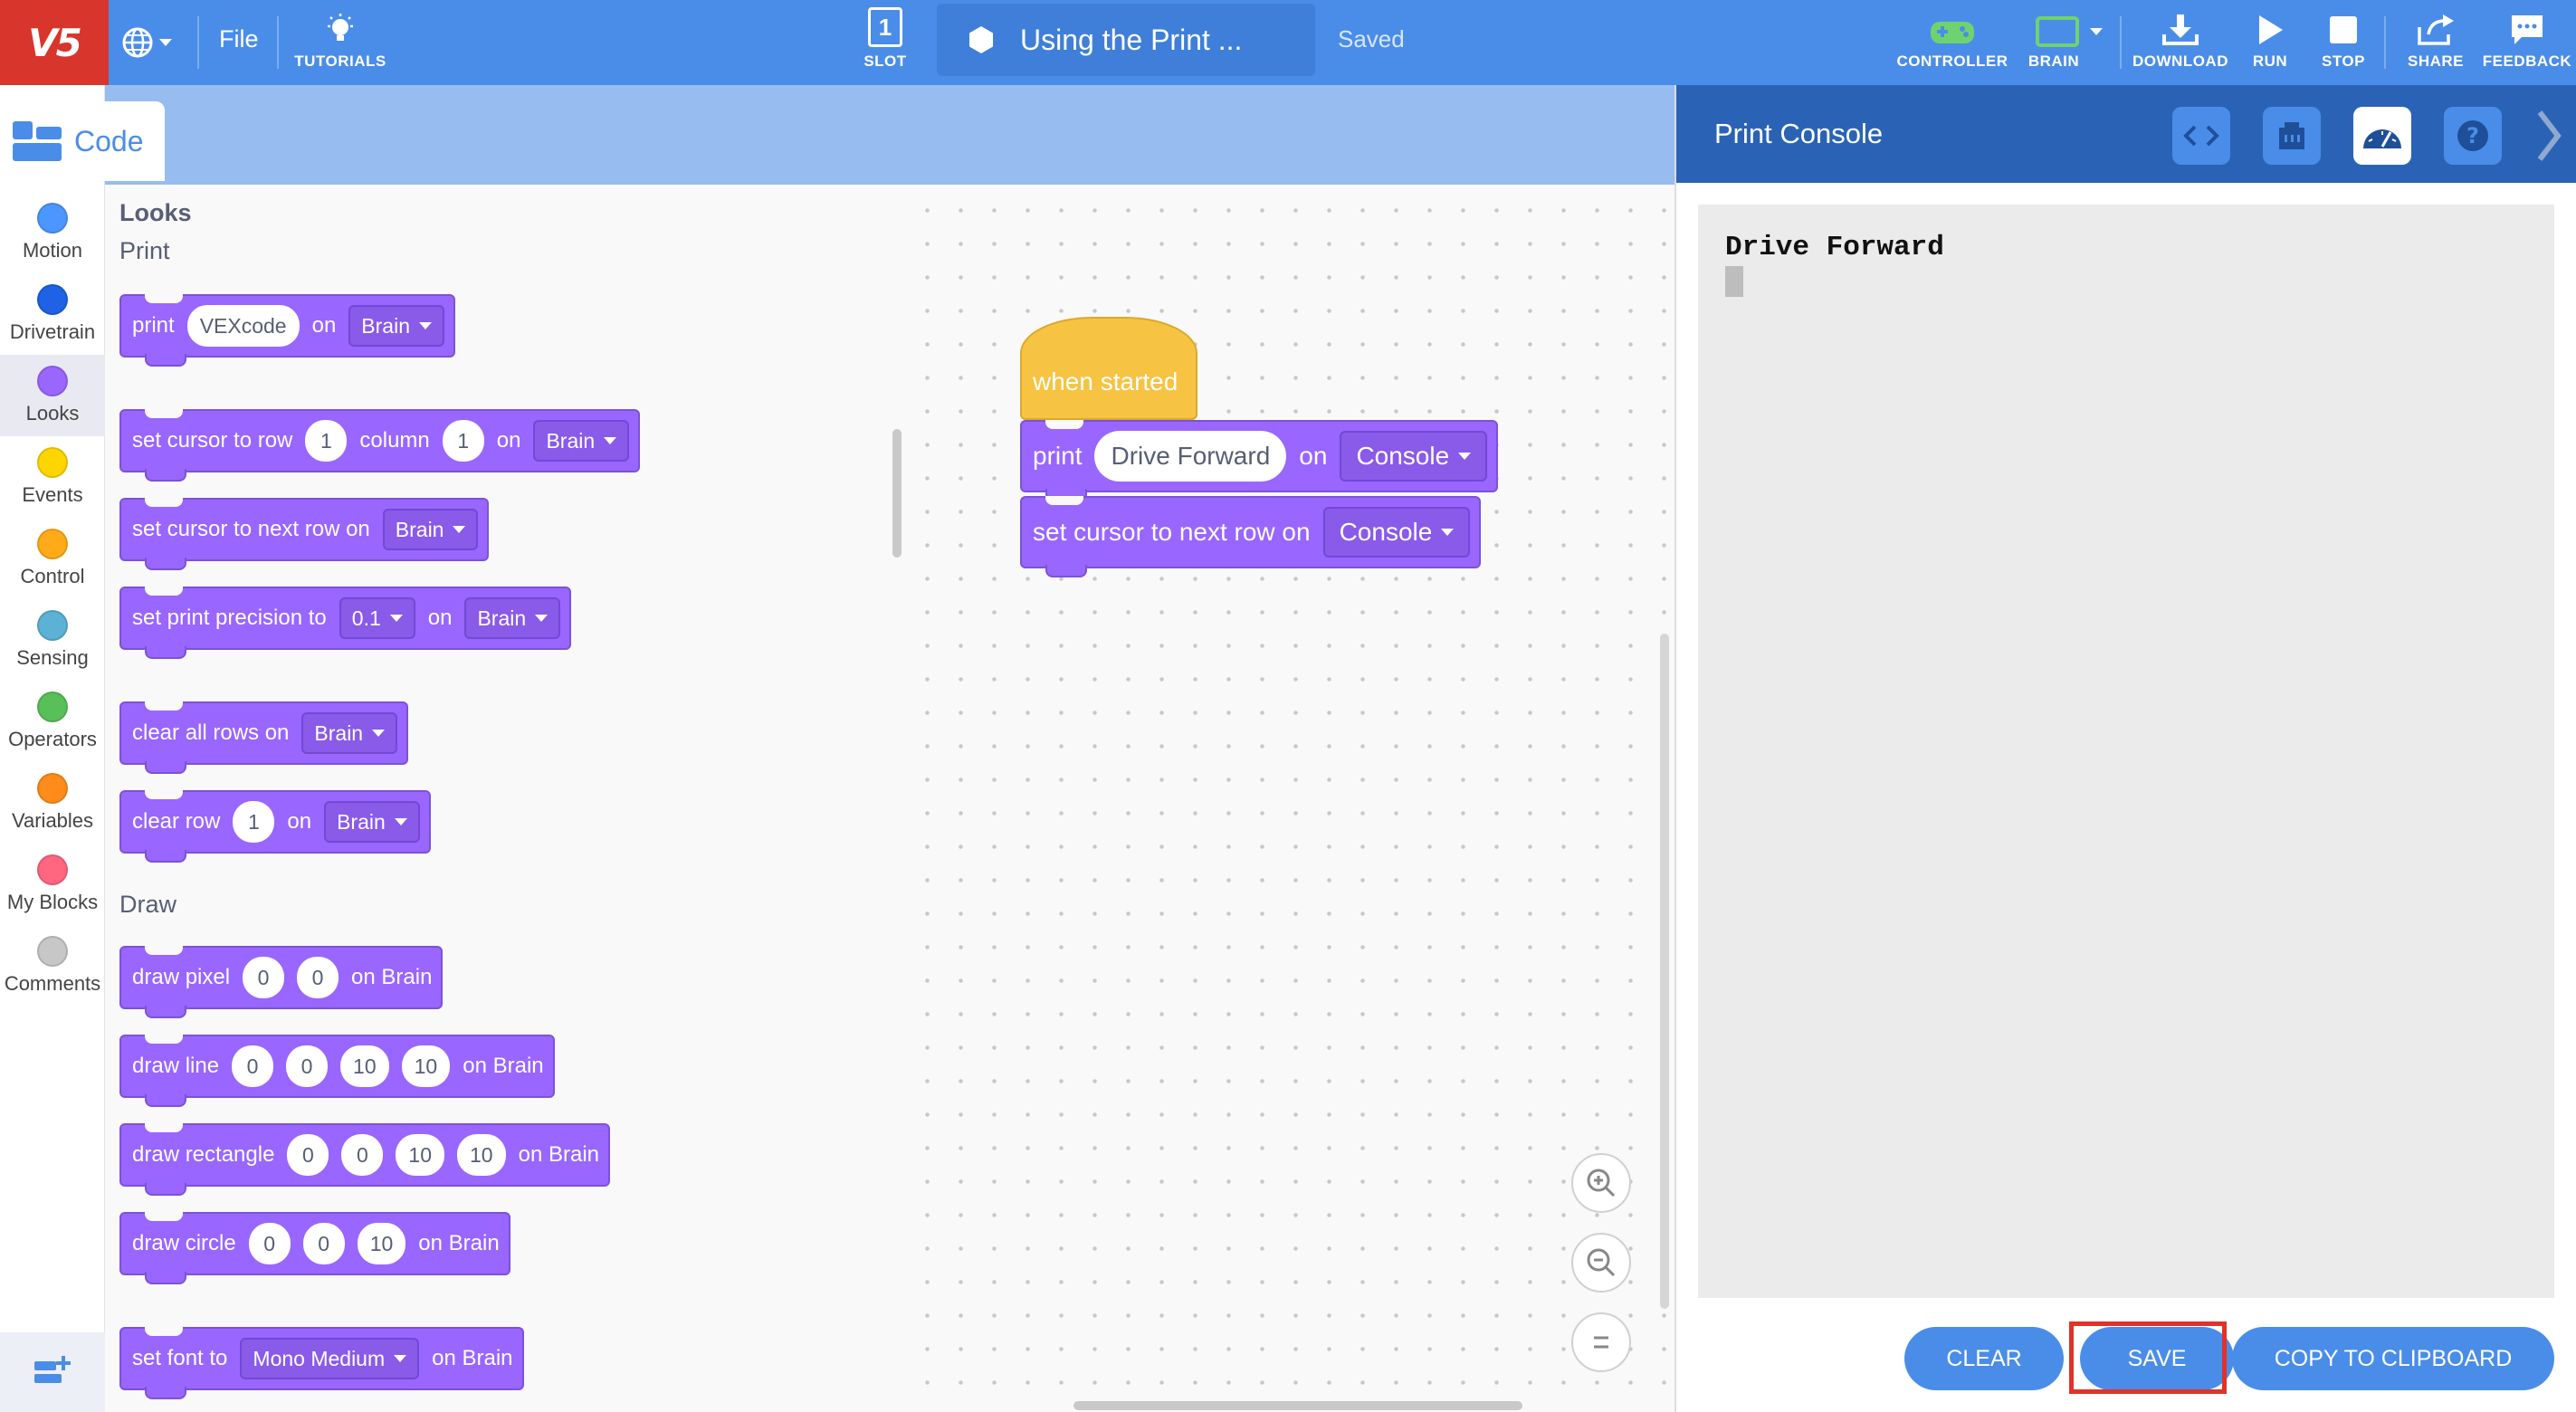  Describe the element at coordinates (1952, 42) in the screenshot. I see `controller-button: CONTROLLER` at that location.